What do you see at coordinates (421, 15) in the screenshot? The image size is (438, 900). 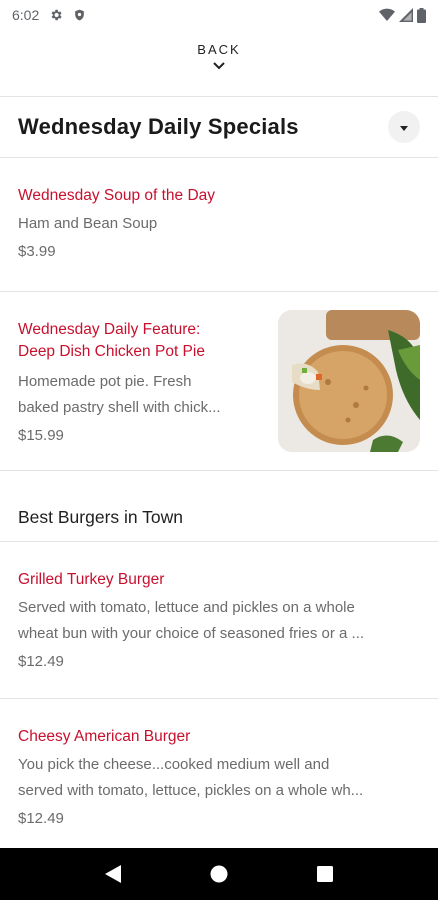 I see `battery-icon` at bounding box center [421, 15].